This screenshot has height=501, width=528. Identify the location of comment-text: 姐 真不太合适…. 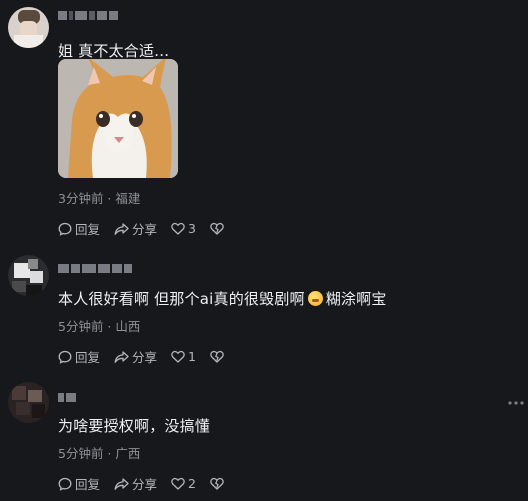
(114, 51).